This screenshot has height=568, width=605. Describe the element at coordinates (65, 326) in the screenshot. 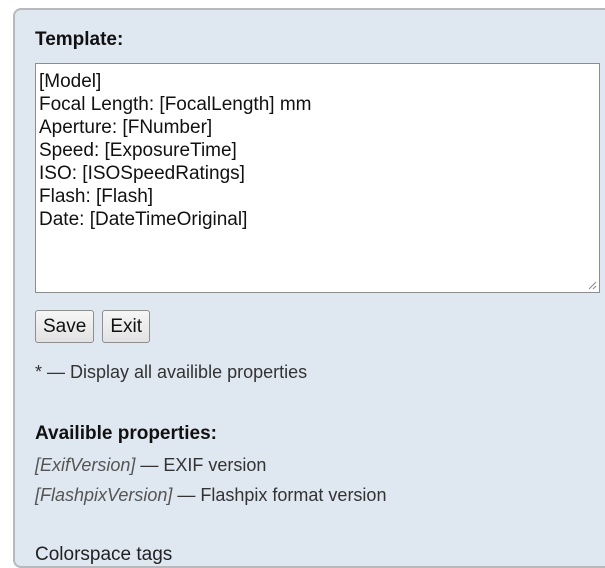

I see `save-button: Save` at that location.